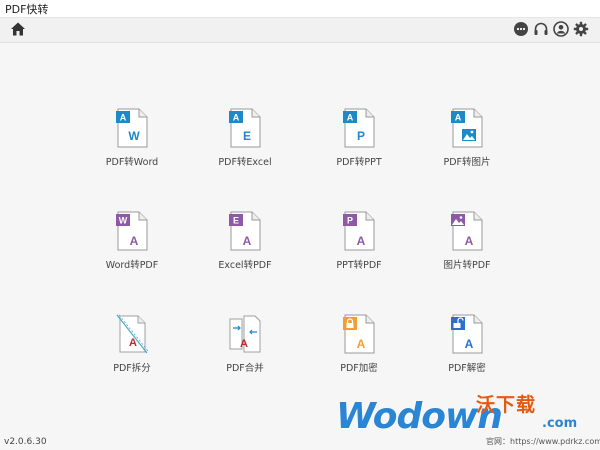 The height and width of the screenshot is (450, 600). What do you see at coordinates (467, 128) in the screenshot?
I see `pdf-to-image-icon: A` at bounding box center [467, 128].